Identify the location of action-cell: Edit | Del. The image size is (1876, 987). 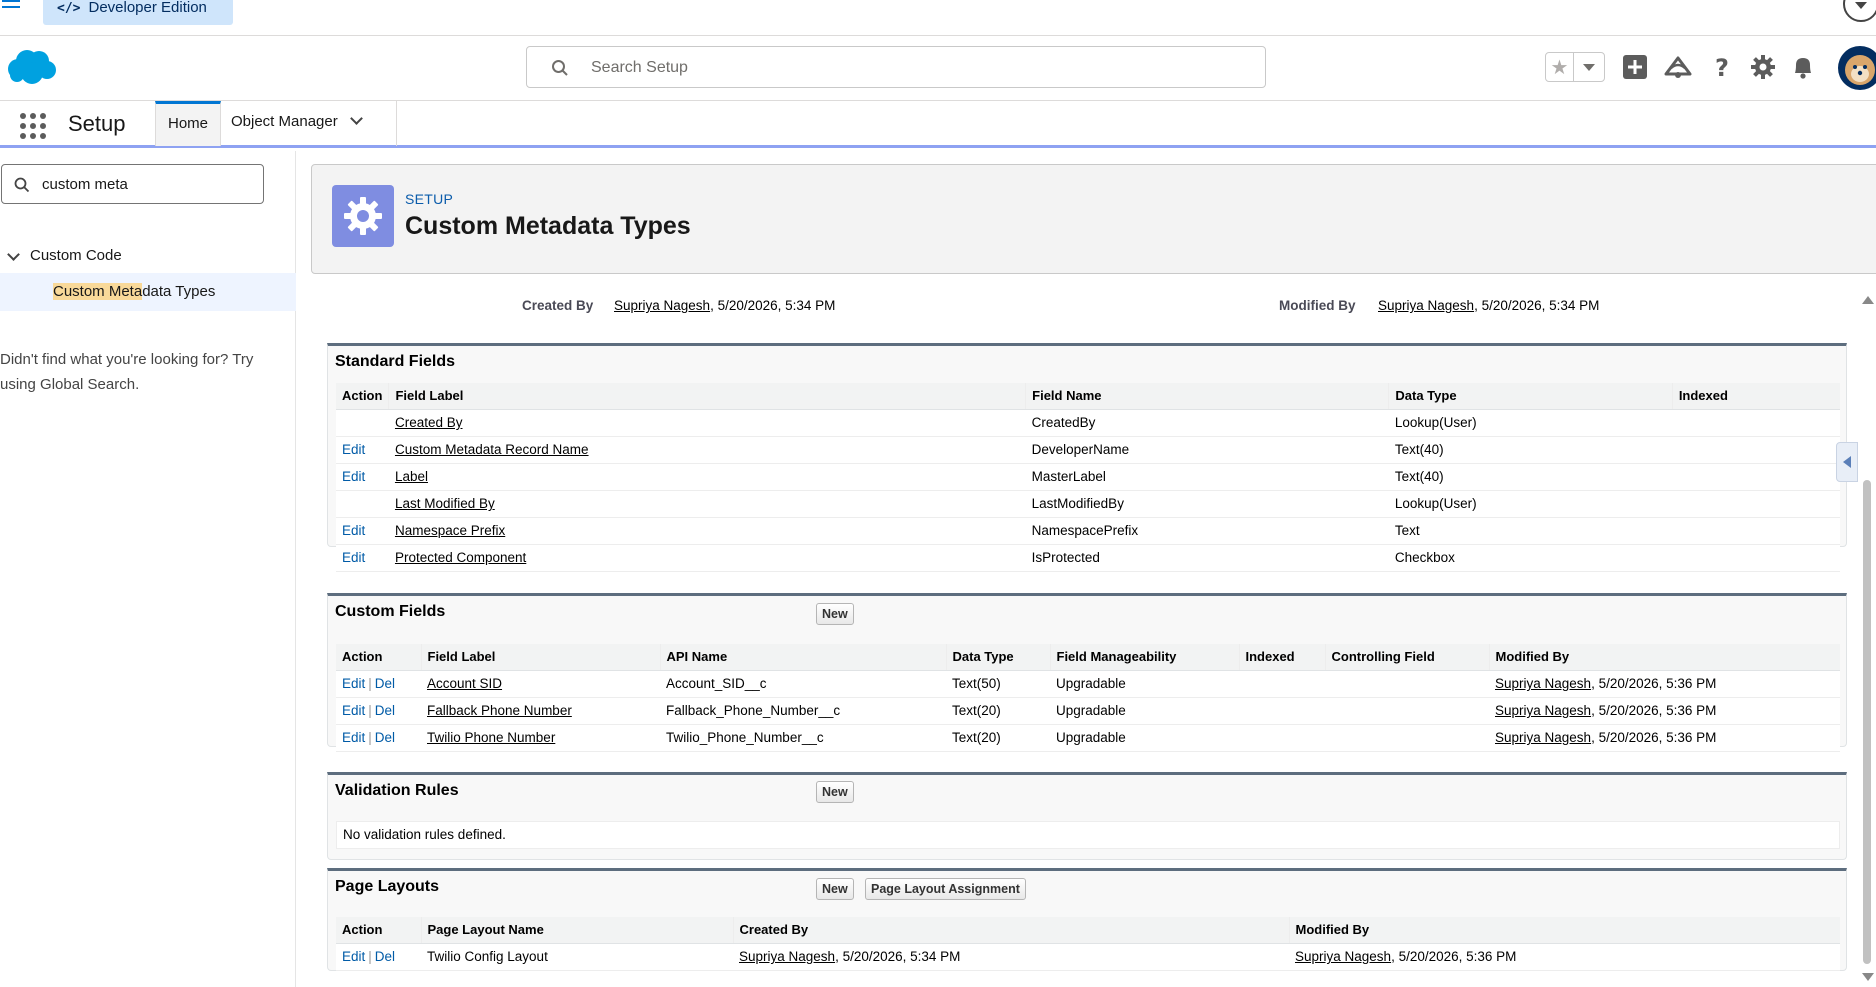
(378, 684).